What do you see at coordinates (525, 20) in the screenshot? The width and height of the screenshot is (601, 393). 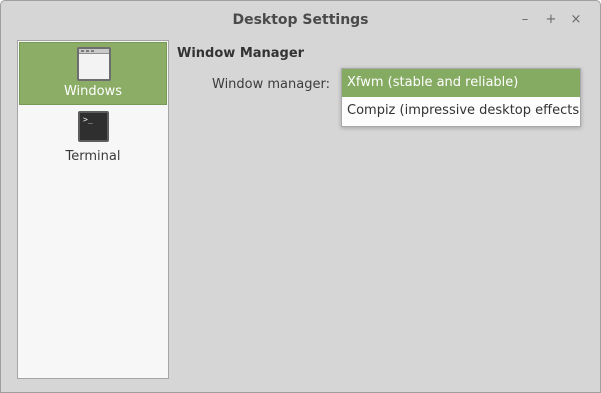 I see `minimize-icon: –` at bounding box center [525, 20].